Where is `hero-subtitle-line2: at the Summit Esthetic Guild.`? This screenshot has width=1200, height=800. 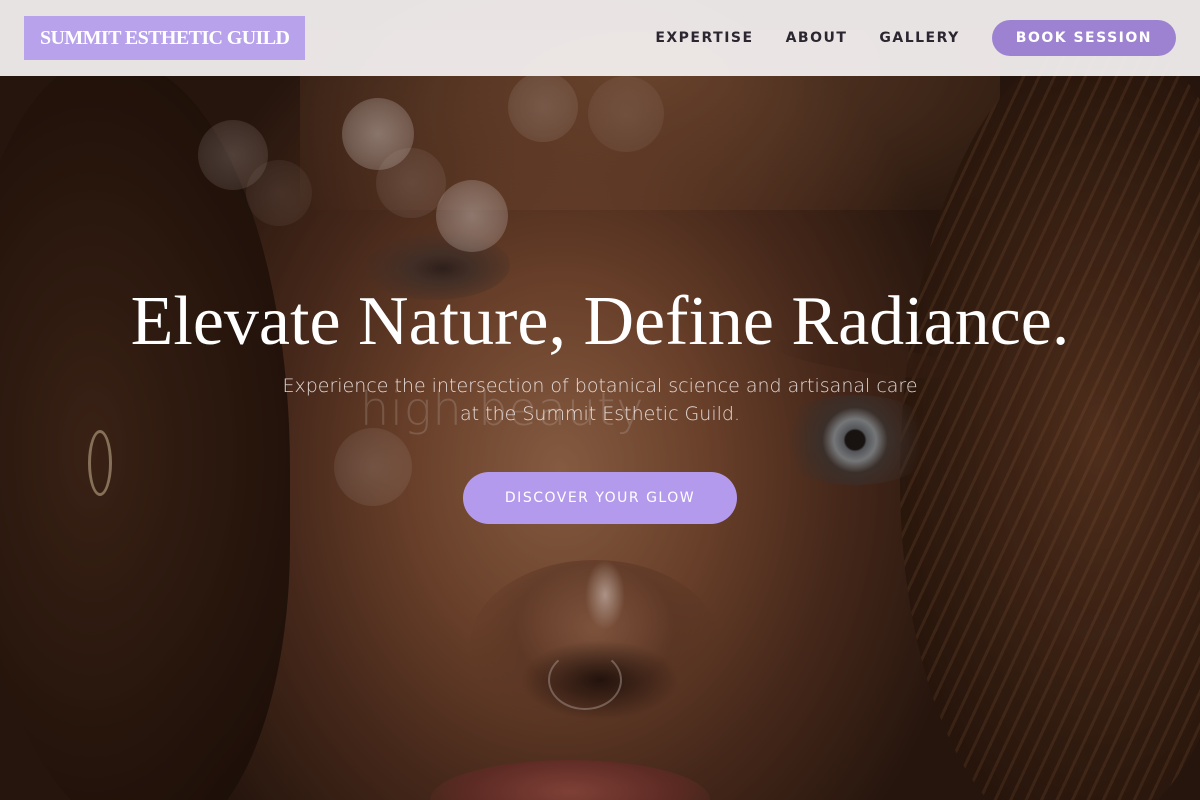
hero-subtitle-line2: at the Summit Esthetic Guild. is located at coordinates (600, 414).